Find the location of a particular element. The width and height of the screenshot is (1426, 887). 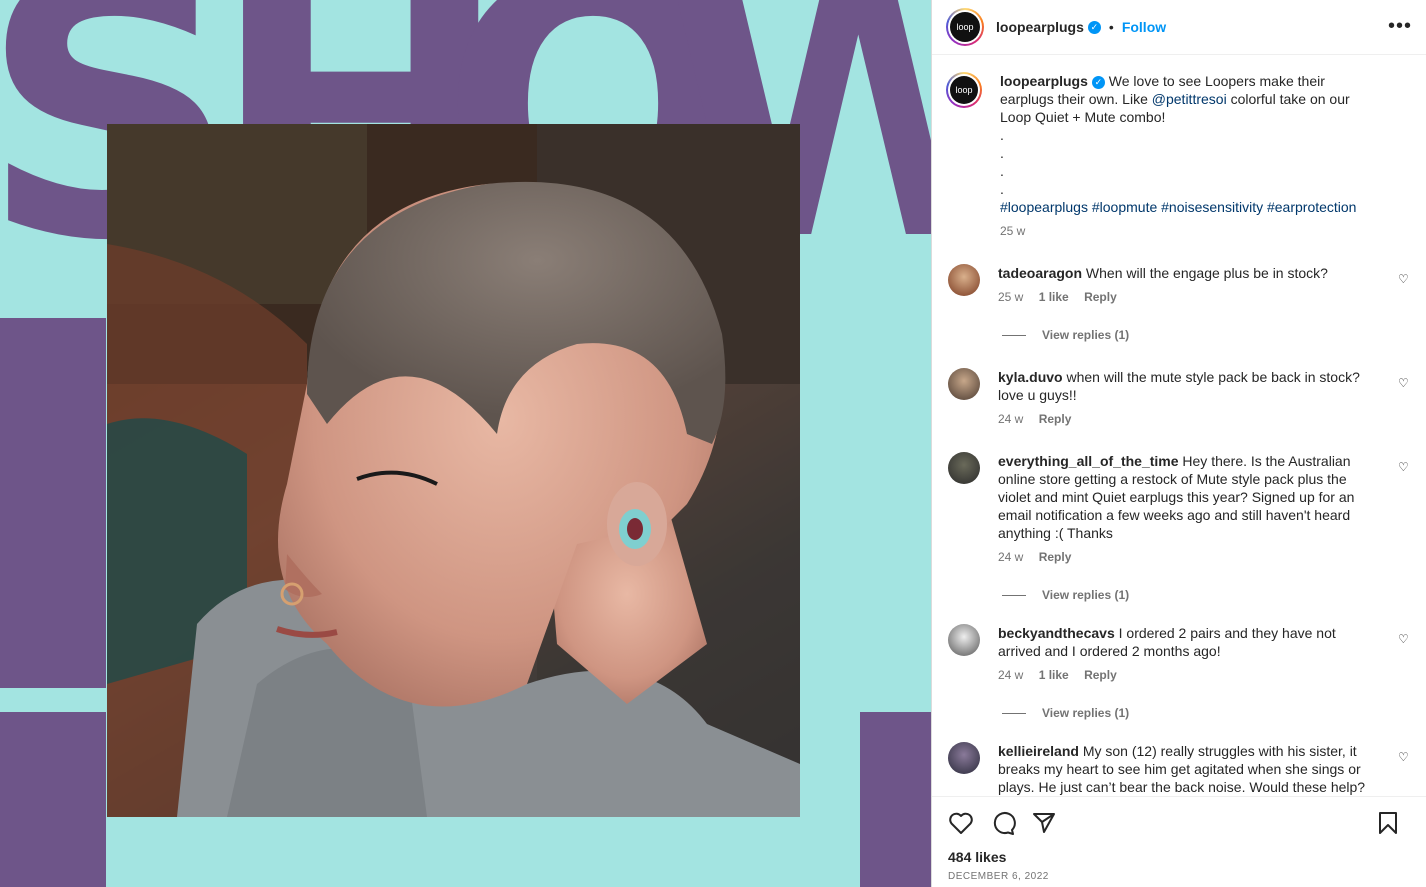

bg-shape-left-bottom is located at coordinates (53, 799).